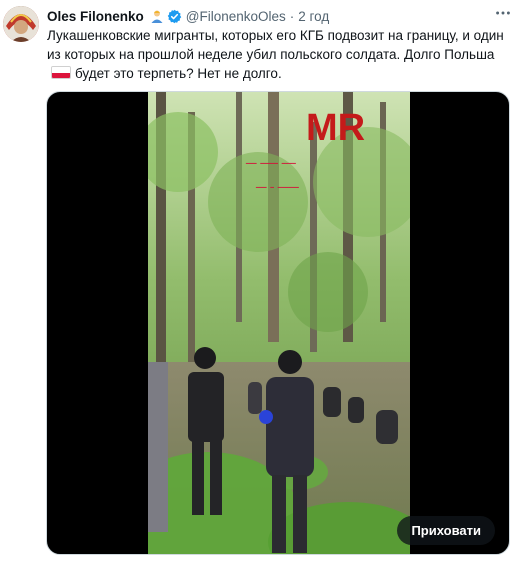 The image size is (525, 561). Describe the element at coordinates (236, 16) in the screenshot. I see `author-handle: @FilonenkoOles` at that location.